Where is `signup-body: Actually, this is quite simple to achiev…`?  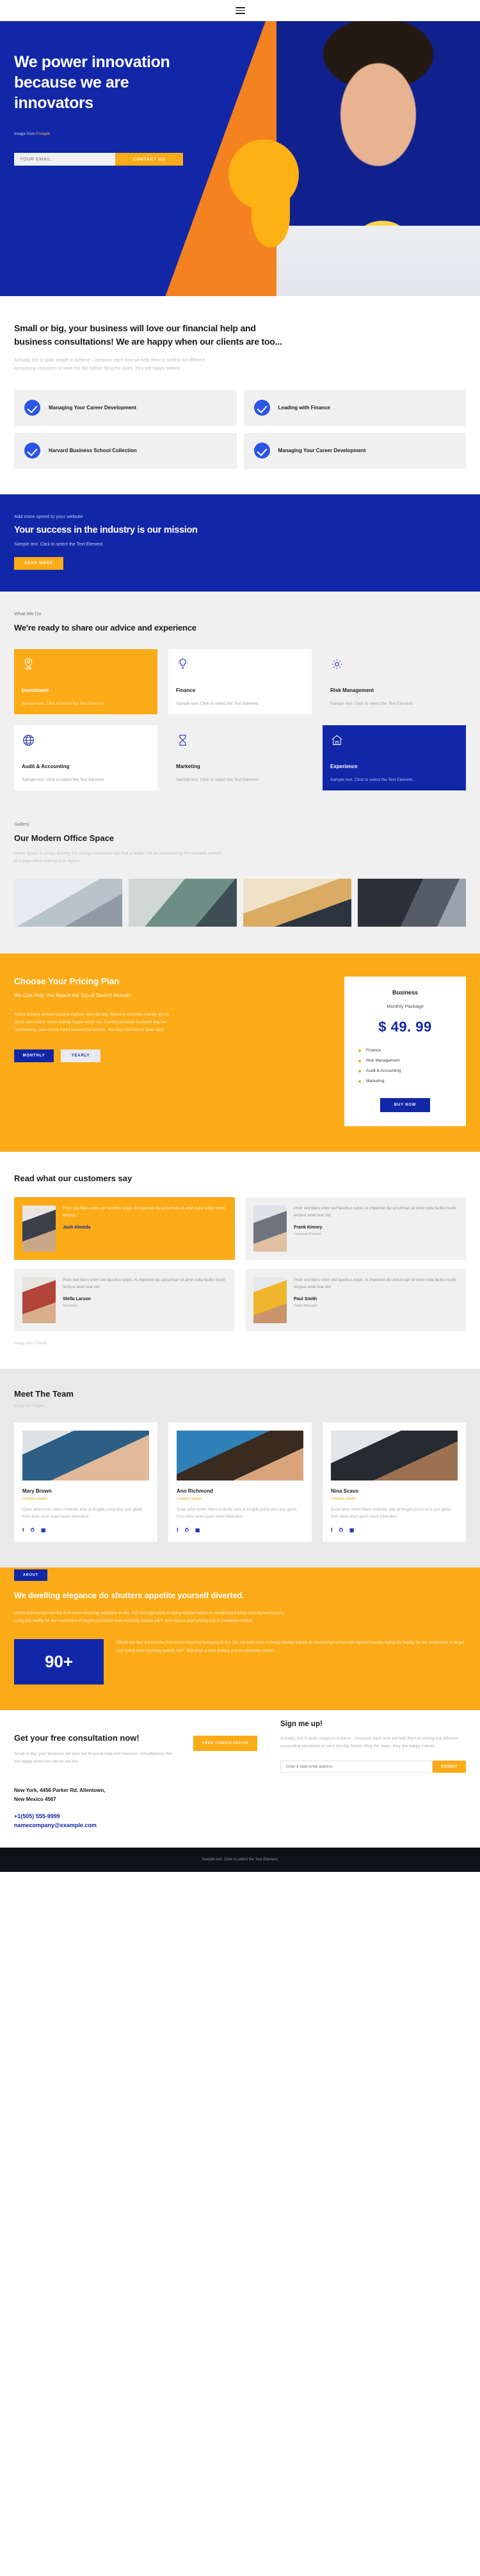
signup-body: Actually, this is quite simple to achiev… is located at coordinates (369, 1742).